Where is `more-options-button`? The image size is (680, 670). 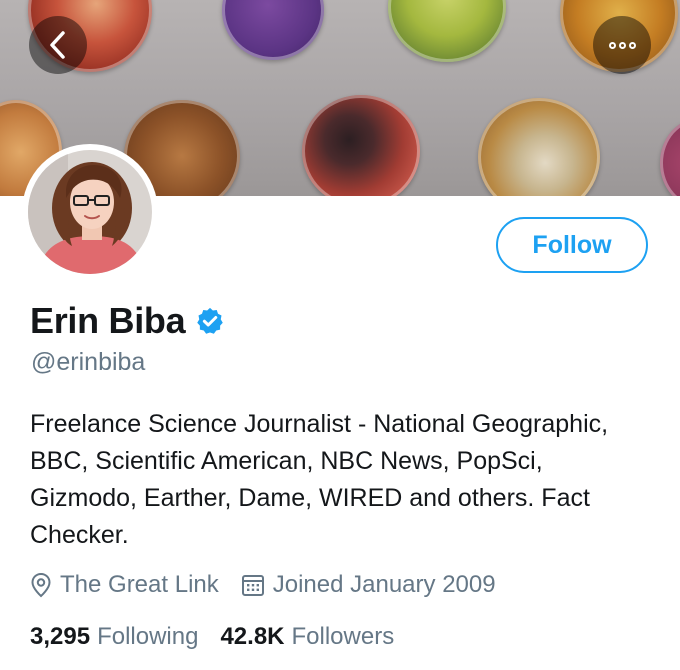 more-options-button is located at coordinates (622, 45).